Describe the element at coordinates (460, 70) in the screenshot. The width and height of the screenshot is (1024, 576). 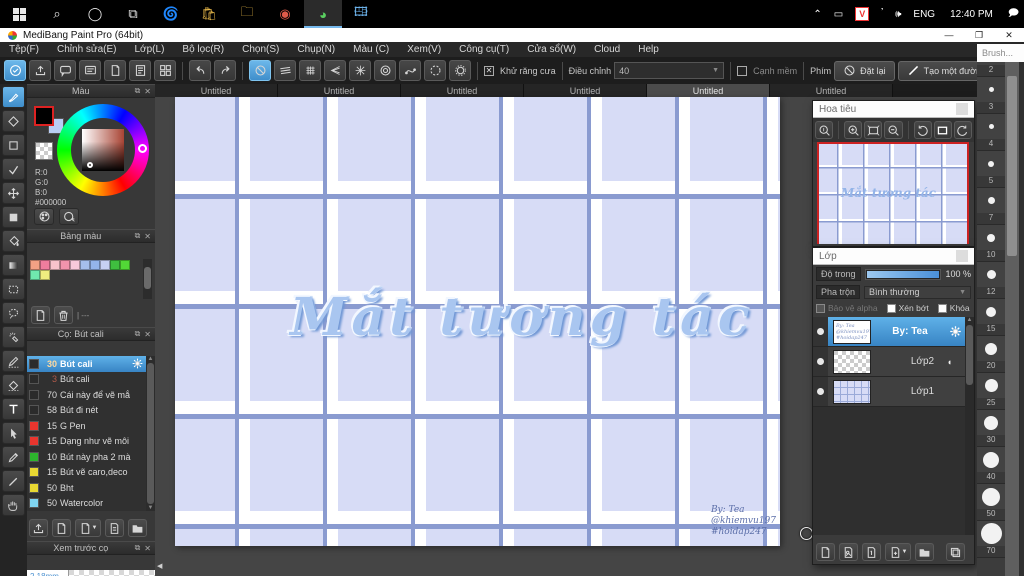
I see `correction-gear-button` at that location.